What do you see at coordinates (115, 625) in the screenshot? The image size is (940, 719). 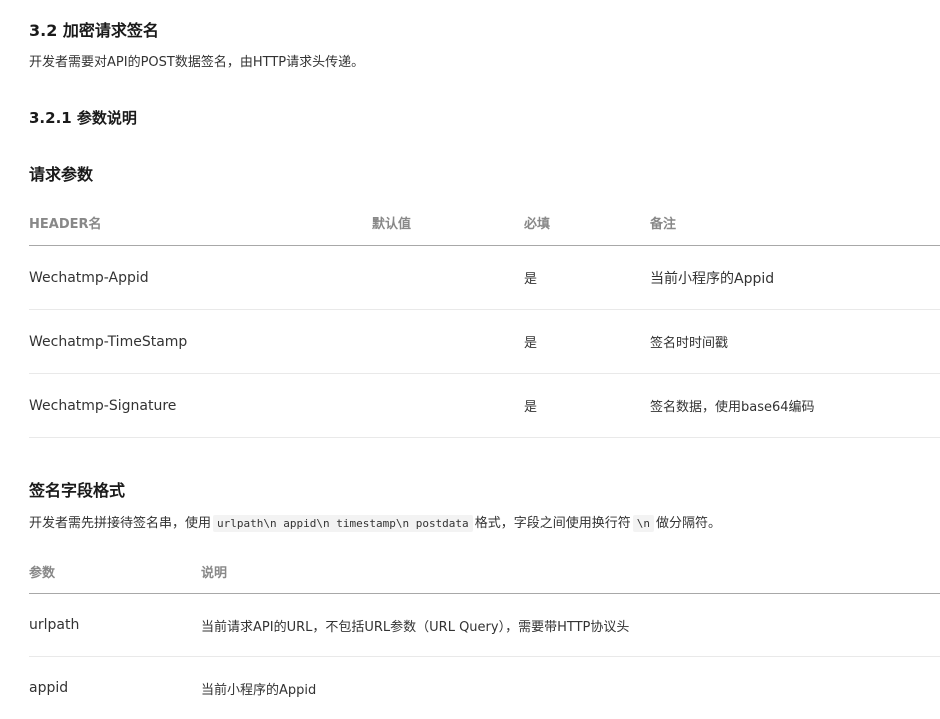 I see `field-param: urlpath` at bounding box center [115, 625].